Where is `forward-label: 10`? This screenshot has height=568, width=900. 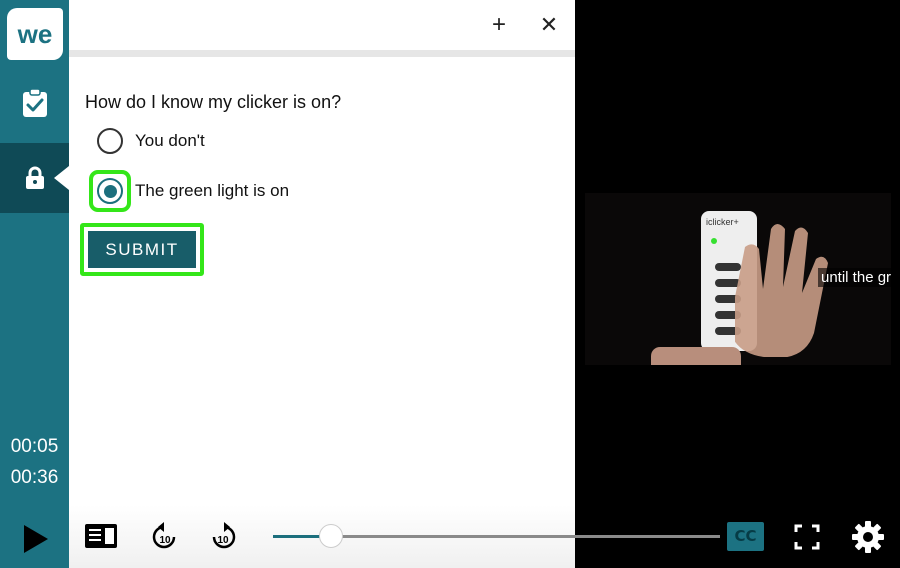
forward-label: 10 is located at coordinates (223, 540).